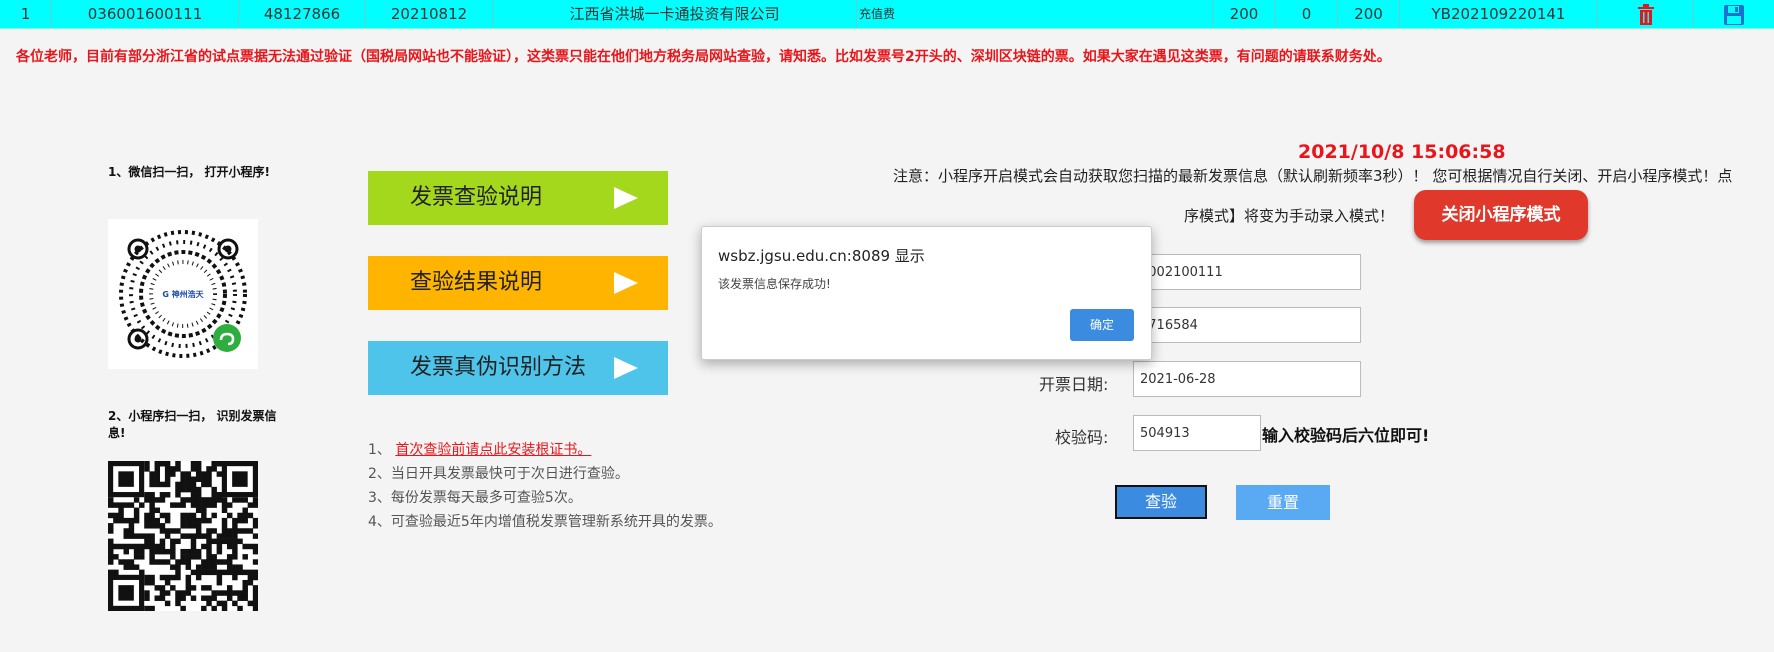 This screenshot has height=652, width=1774. I want to click on qr2-caption: 2、小程序扫一扫， 识别发票信息!, so click(192, 424).